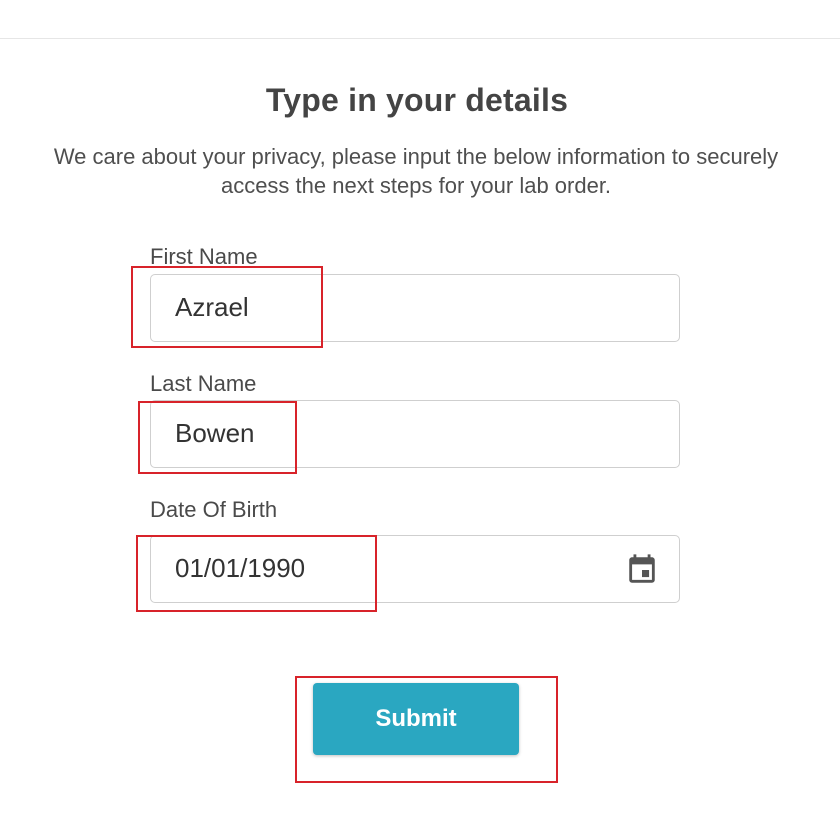 This screenshot has height=820, width=840. Describe the element at coordinates (215, 433) in the screenshot. I see `last-name-value: Bowen` at that location.